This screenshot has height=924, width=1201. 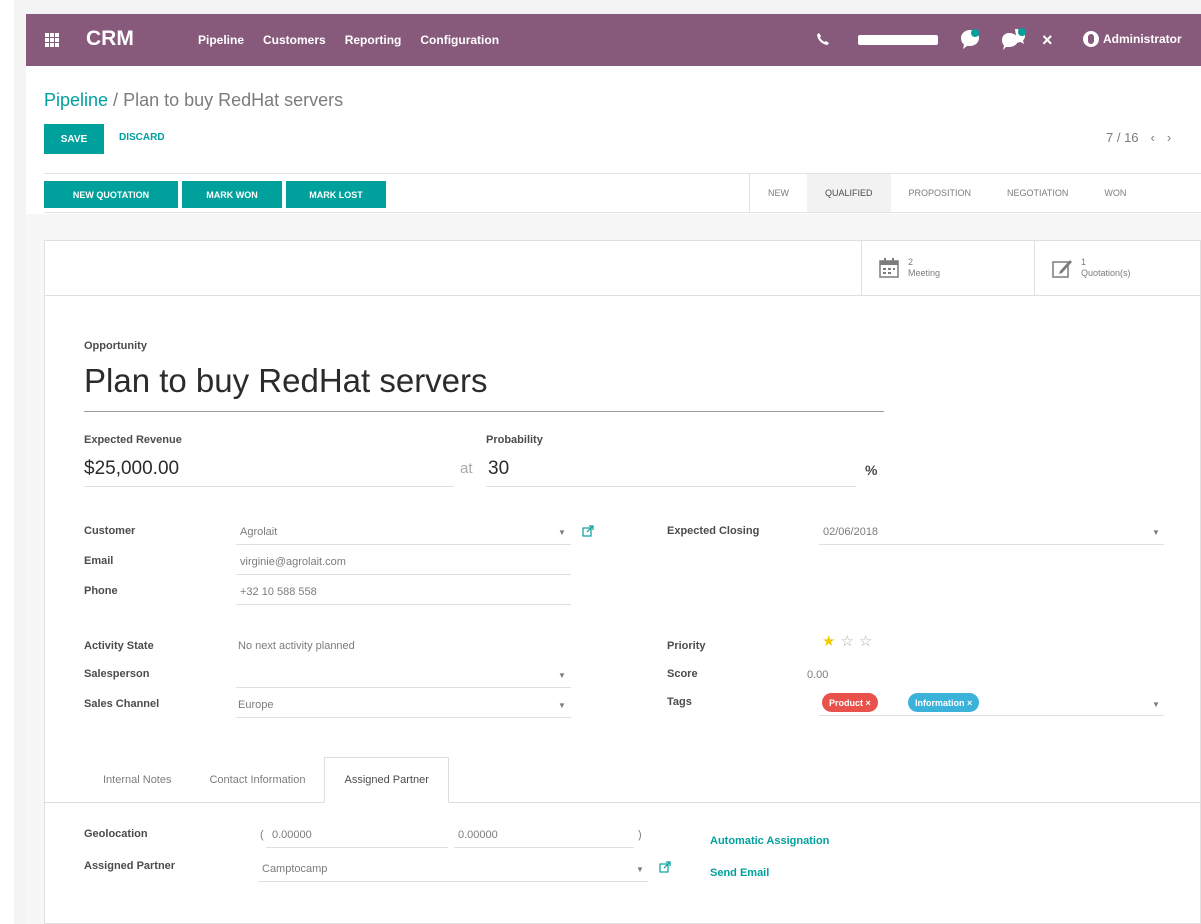 What do you see at coordinates (116, 834) in the screenshot?
I see `geolocation-label: Geolocation` at bounding box center [116, 834].